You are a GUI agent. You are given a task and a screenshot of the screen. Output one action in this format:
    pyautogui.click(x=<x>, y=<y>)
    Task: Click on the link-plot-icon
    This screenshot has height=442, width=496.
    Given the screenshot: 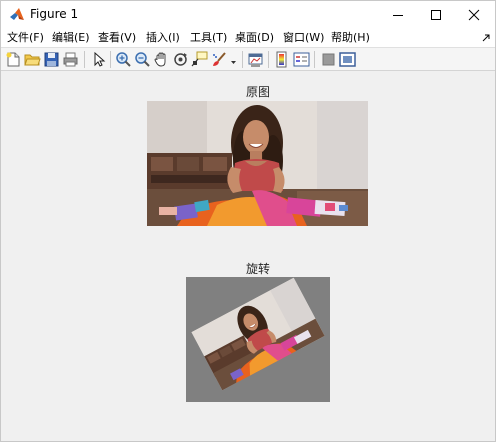 What is the action you would take?
    pyautogui.click(x=255, y=59)
    